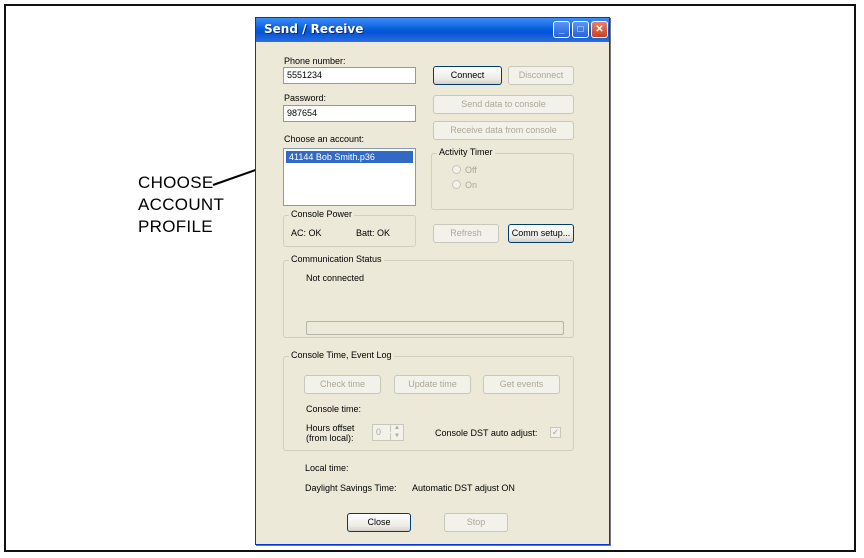  What do you see at coordinates (176, 182) in the screenshot?
I see `callout-line-1: CHOOSE` at bounding box center [176, 182].